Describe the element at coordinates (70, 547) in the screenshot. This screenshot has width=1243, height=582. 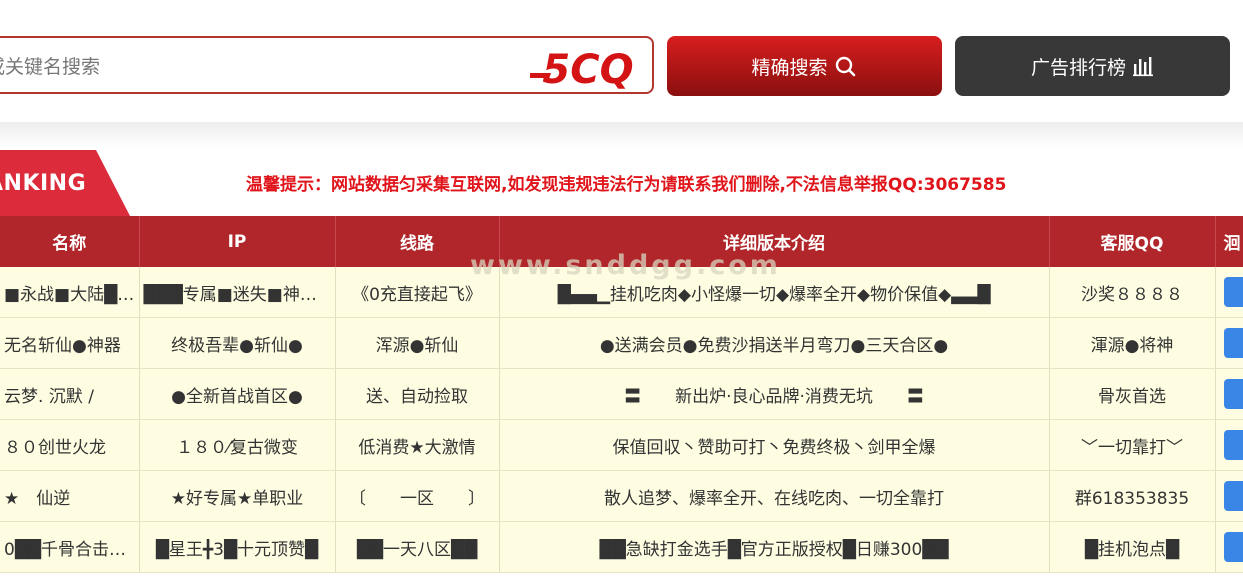
I see `cell-name: 0██千骨合击██` at that location.